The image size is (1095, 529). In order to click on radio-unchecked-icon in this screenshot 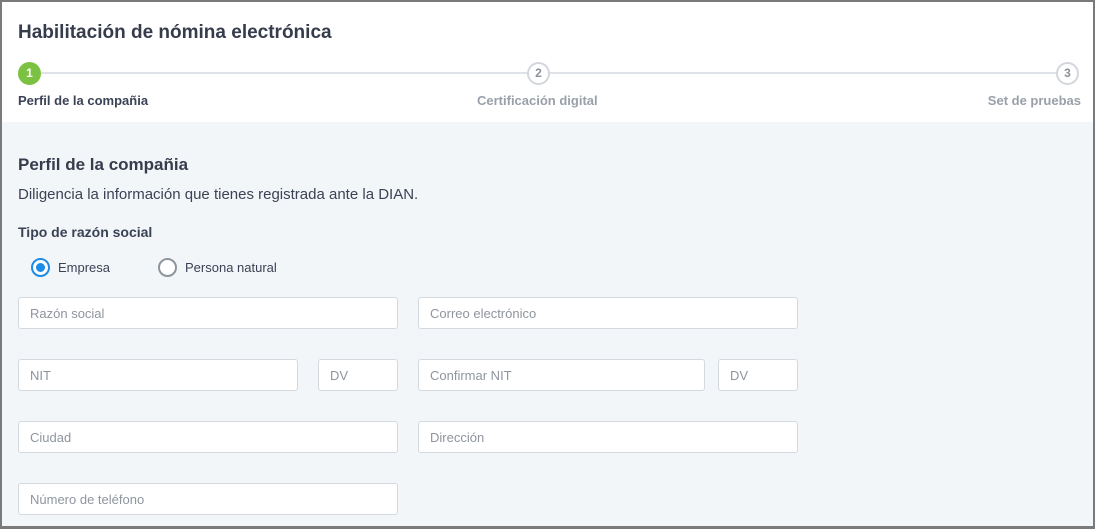, I will do `click(167, 267)`.